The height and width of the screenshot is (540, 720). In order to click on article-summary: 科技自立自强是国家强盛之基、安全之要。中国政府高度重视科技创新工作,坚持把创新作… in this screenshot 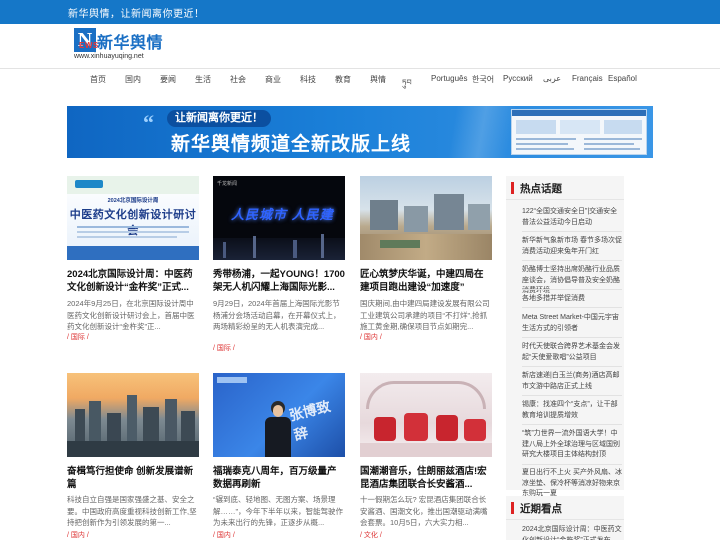, I will do `click(132, 511)`.